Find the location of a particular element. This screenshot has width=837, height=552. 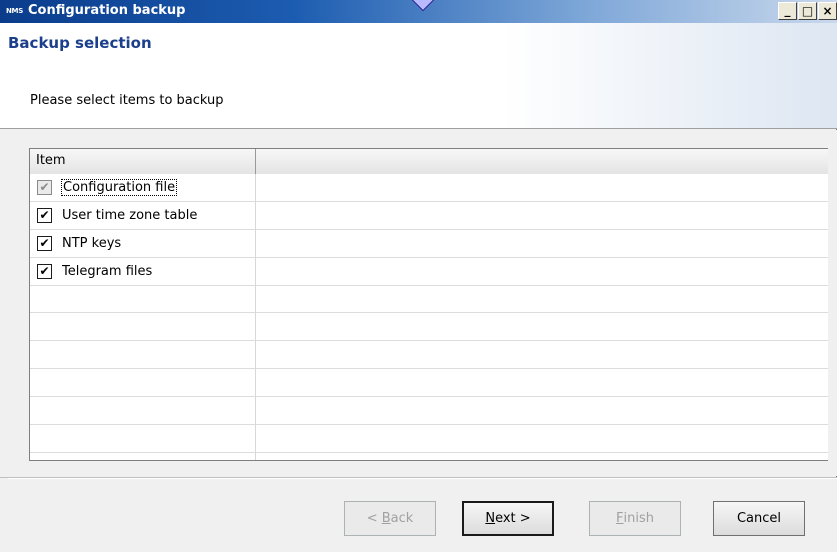

list-item-cell: ✔ Configuration file is located at coordinates (143, 187).